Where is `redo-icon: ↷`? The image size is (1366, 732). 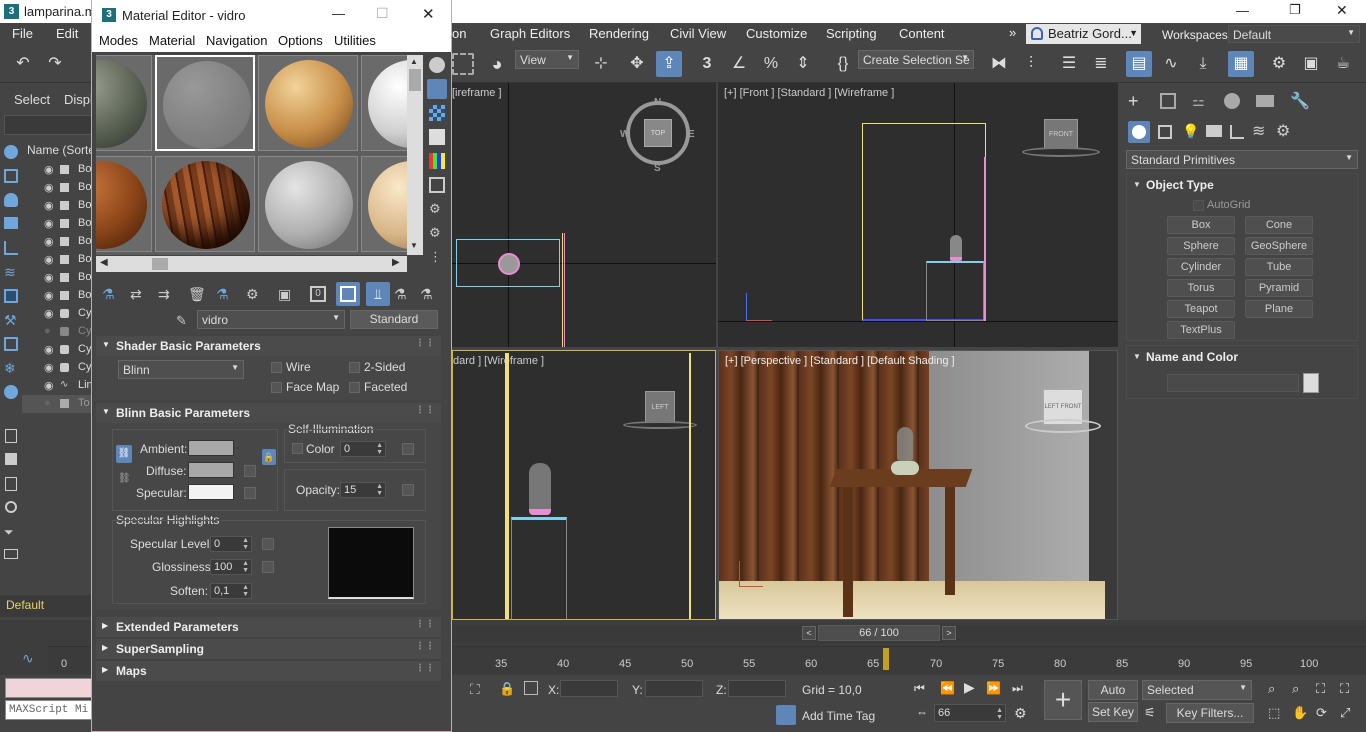
redo-icon: ↷ is located at coordinates (55, 64).